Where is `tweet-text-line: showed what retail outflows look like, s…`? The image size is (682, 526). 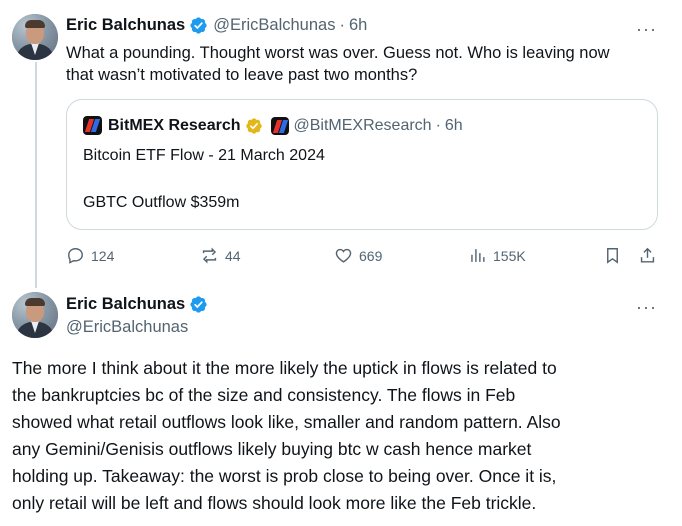
tweet-text-line: showed what retail outflows look like, s… is located at coordinates (286, 422).